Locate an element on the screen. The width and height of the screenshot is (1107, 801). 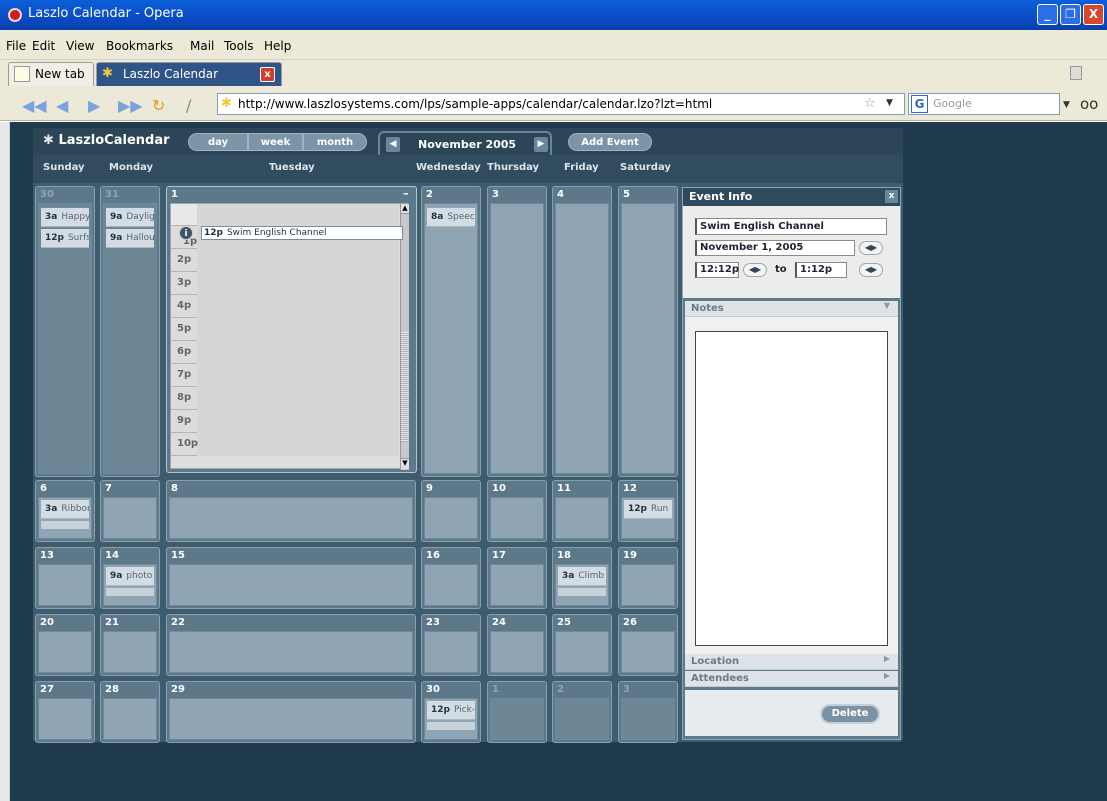
event-item: 3a Happy is located at coordinates (65, 217).